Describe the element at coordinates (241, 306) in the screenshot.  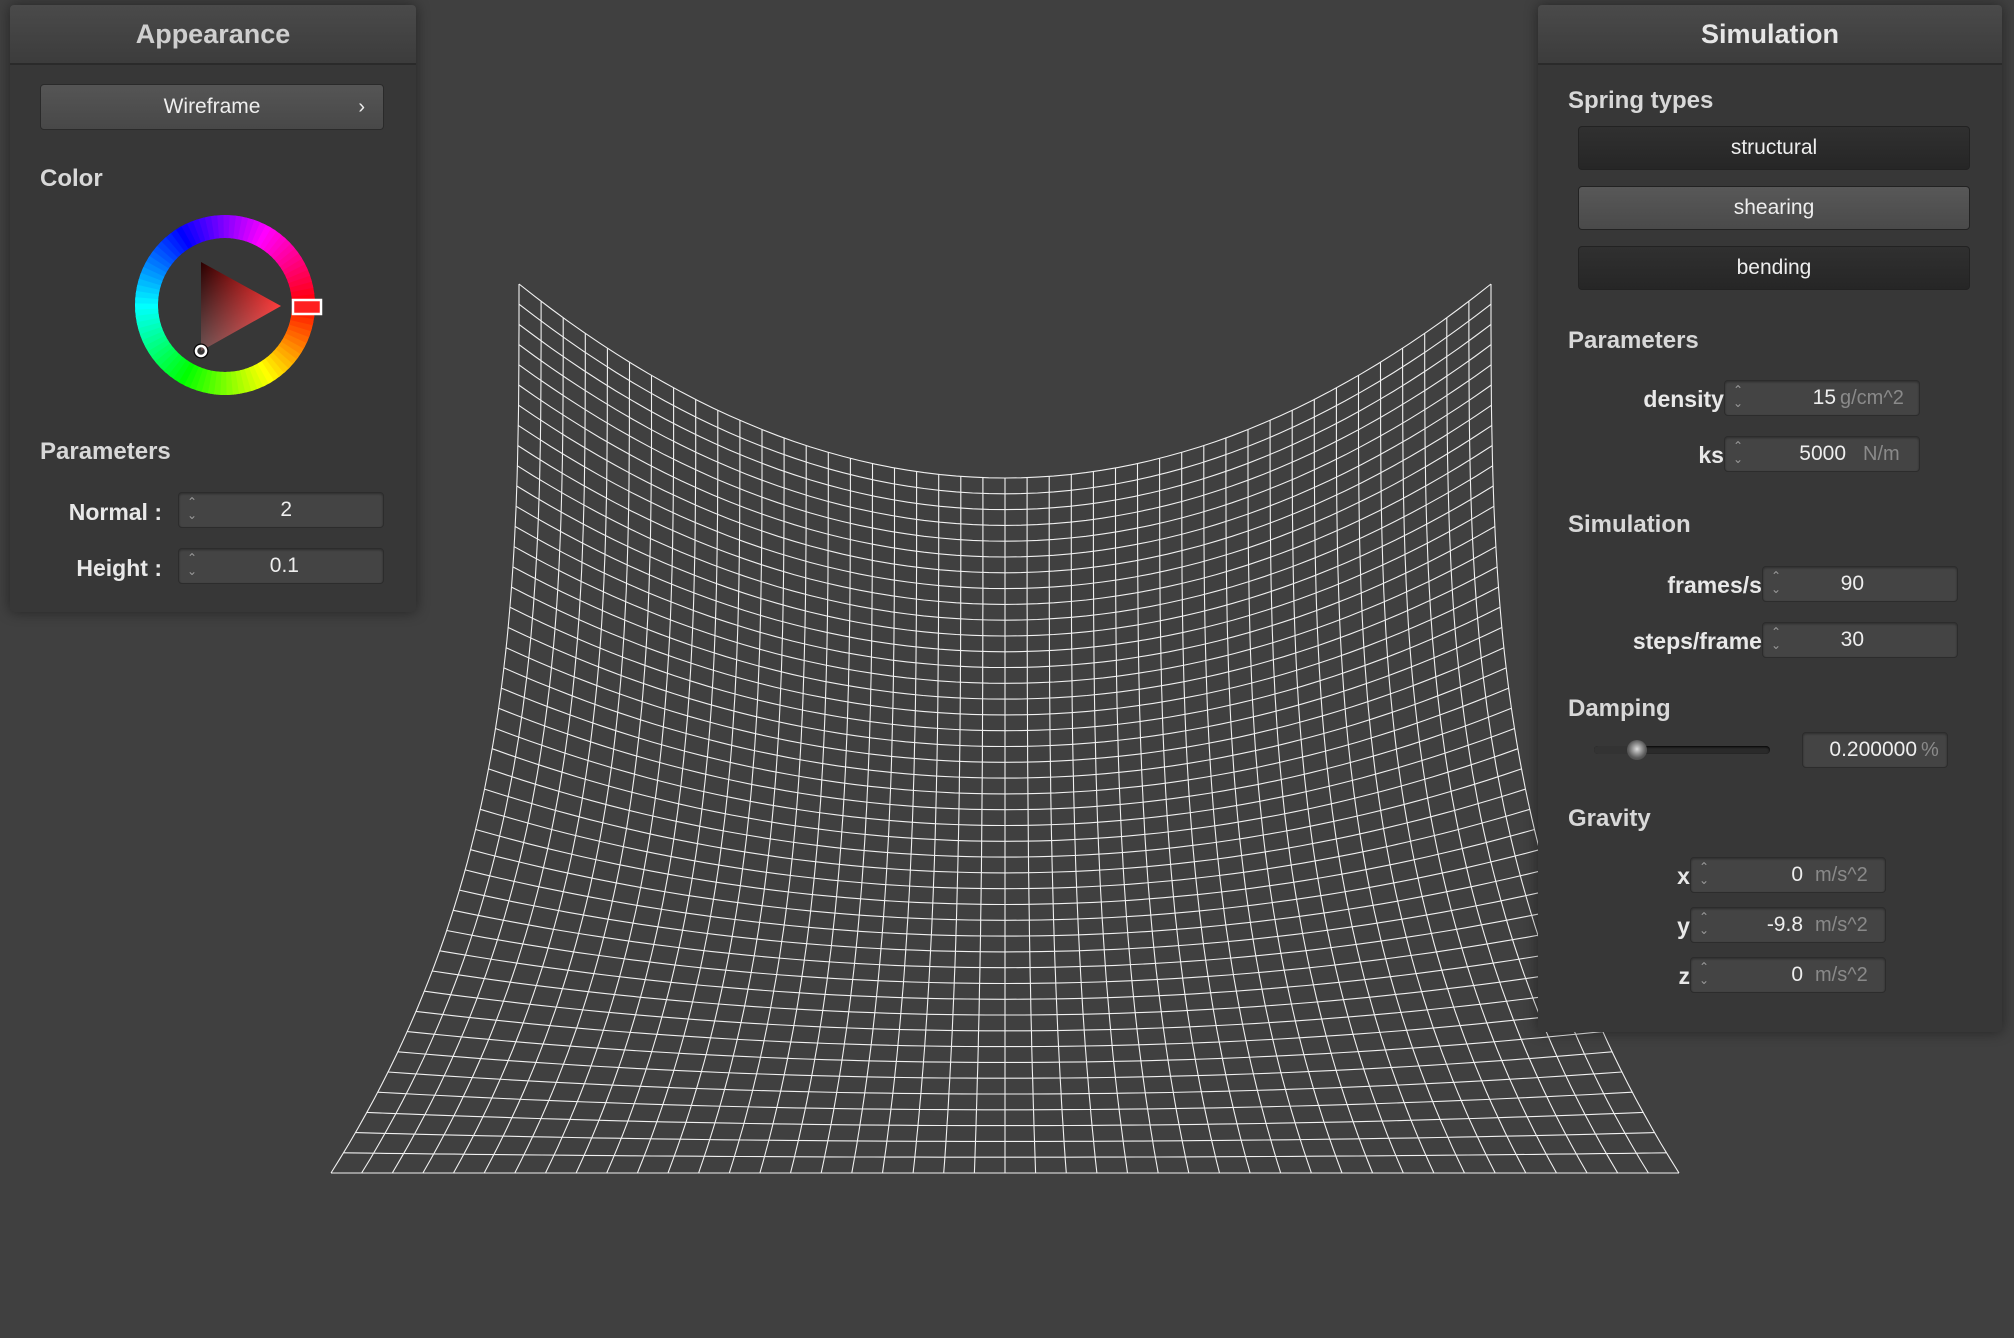
I see `triangle-white-overlay` at that location.